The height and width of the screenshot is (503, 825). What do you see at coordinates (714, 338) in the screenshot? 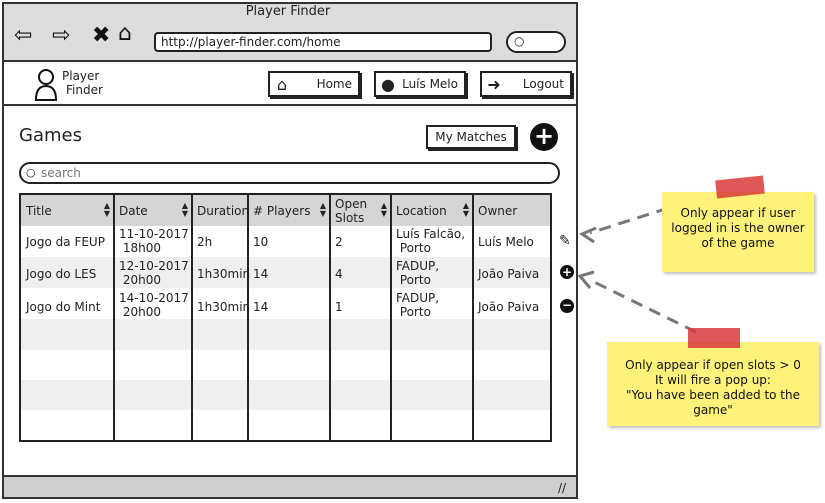
I see `note-tape` at bounding box center [714, 338].